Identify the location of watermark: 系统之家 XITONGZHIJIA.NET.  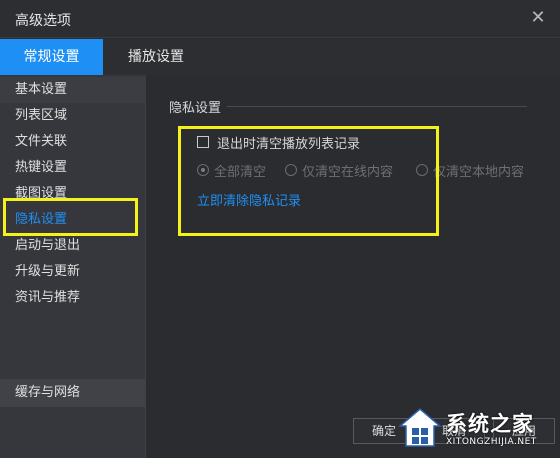
(479, 430).